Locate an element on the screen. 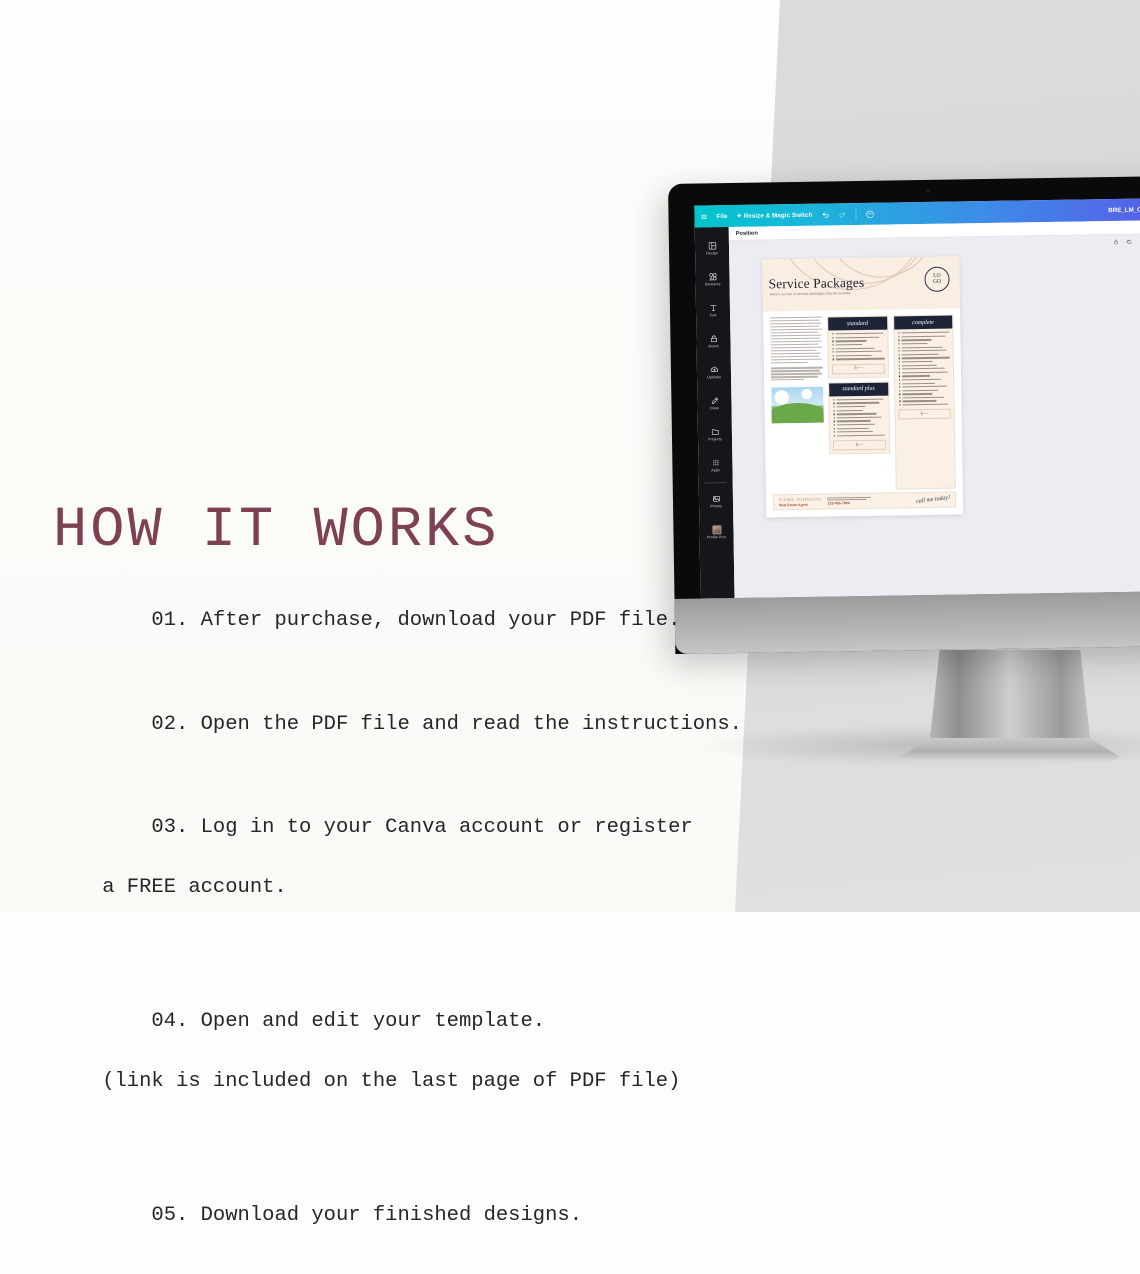  sidebar-item-design: Design is located at coordinates (712, 247).